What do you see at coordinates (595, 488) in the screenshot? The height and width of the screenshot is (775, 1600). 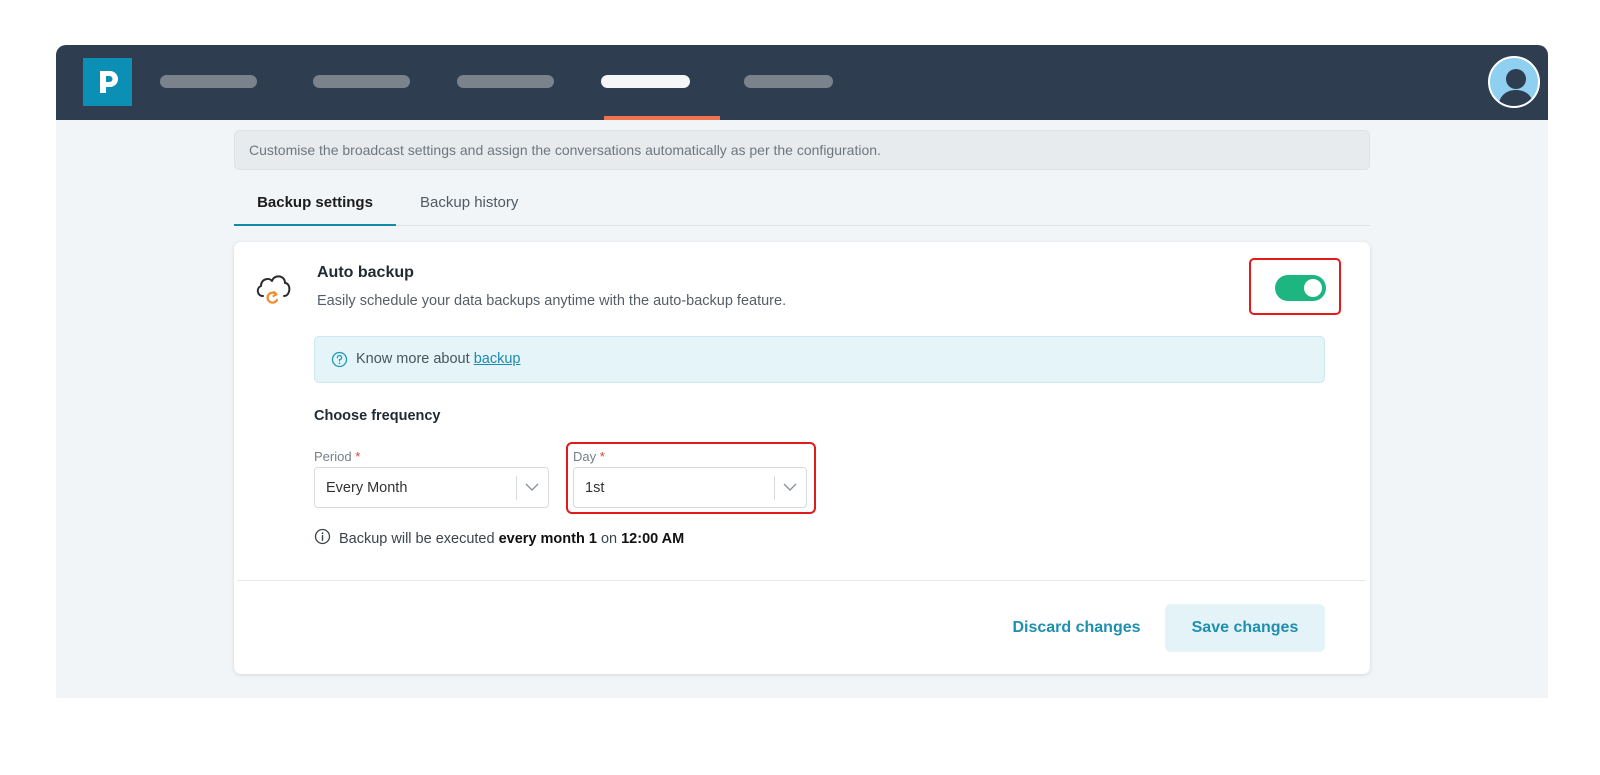 I see `day-value: 1st` at bounding box center [595, 488].